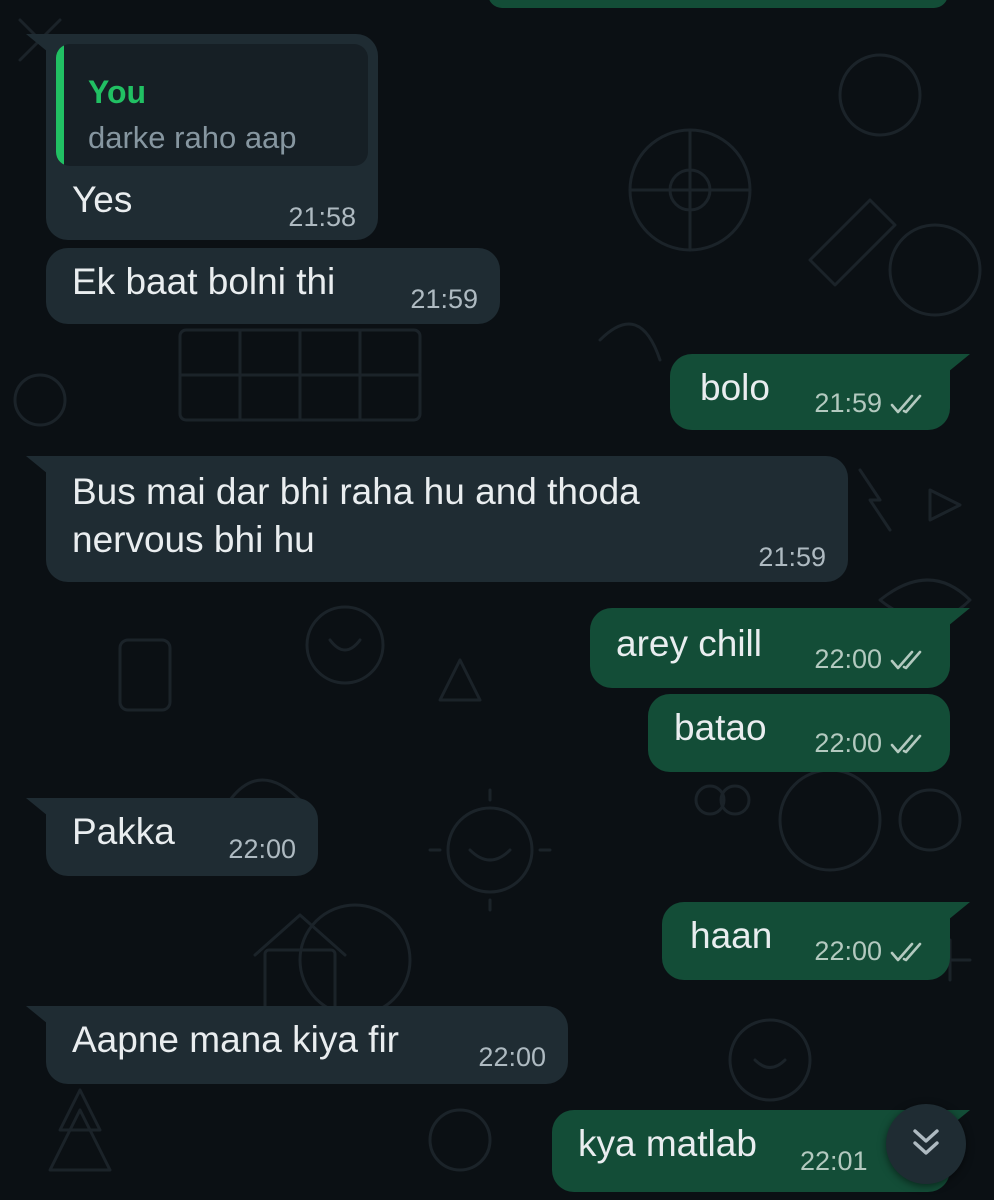 This screenshot has width=994, height=1200. I want to click on outgoing-message: bolo 21:59, so click(820, 392).